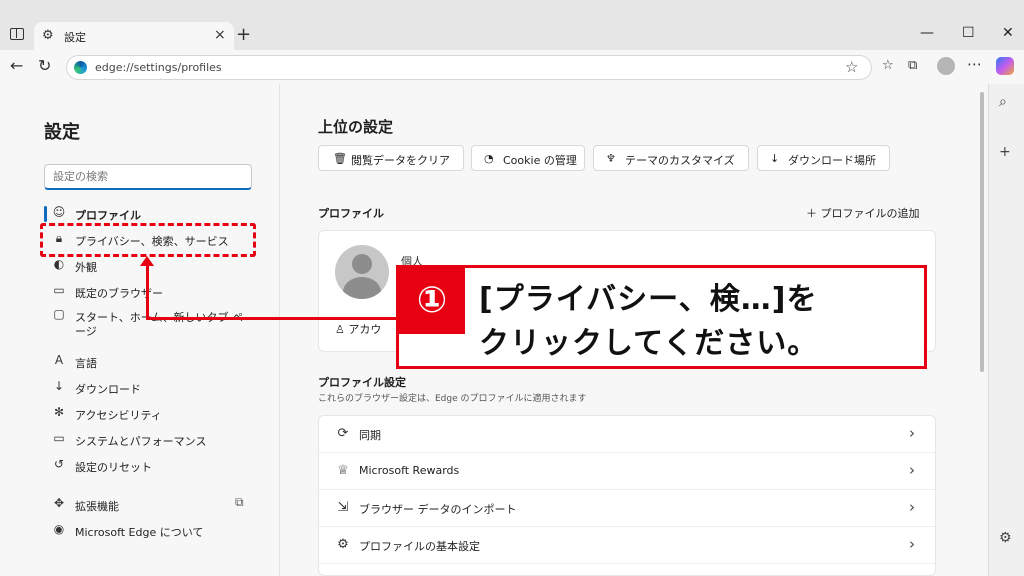  I want to click on copilot-icon, so click(1005, 66).